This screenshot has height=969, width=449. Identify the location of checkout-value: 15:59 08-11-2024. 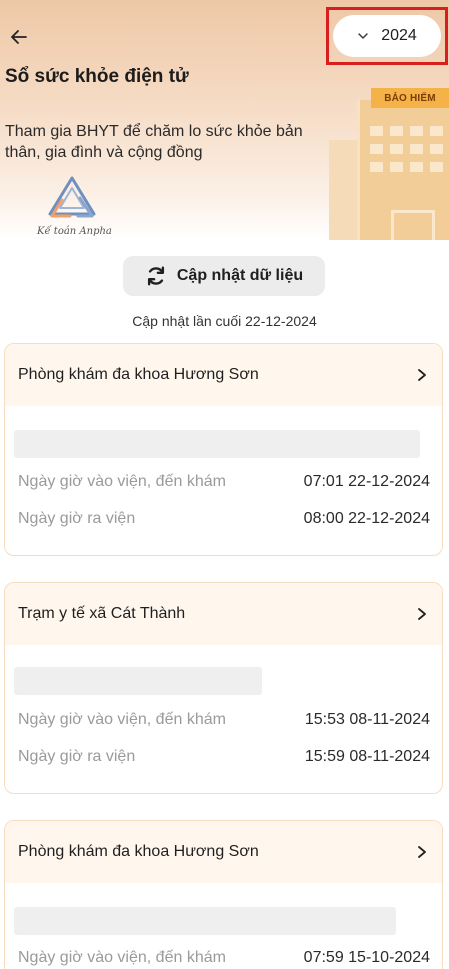
(367, 756).